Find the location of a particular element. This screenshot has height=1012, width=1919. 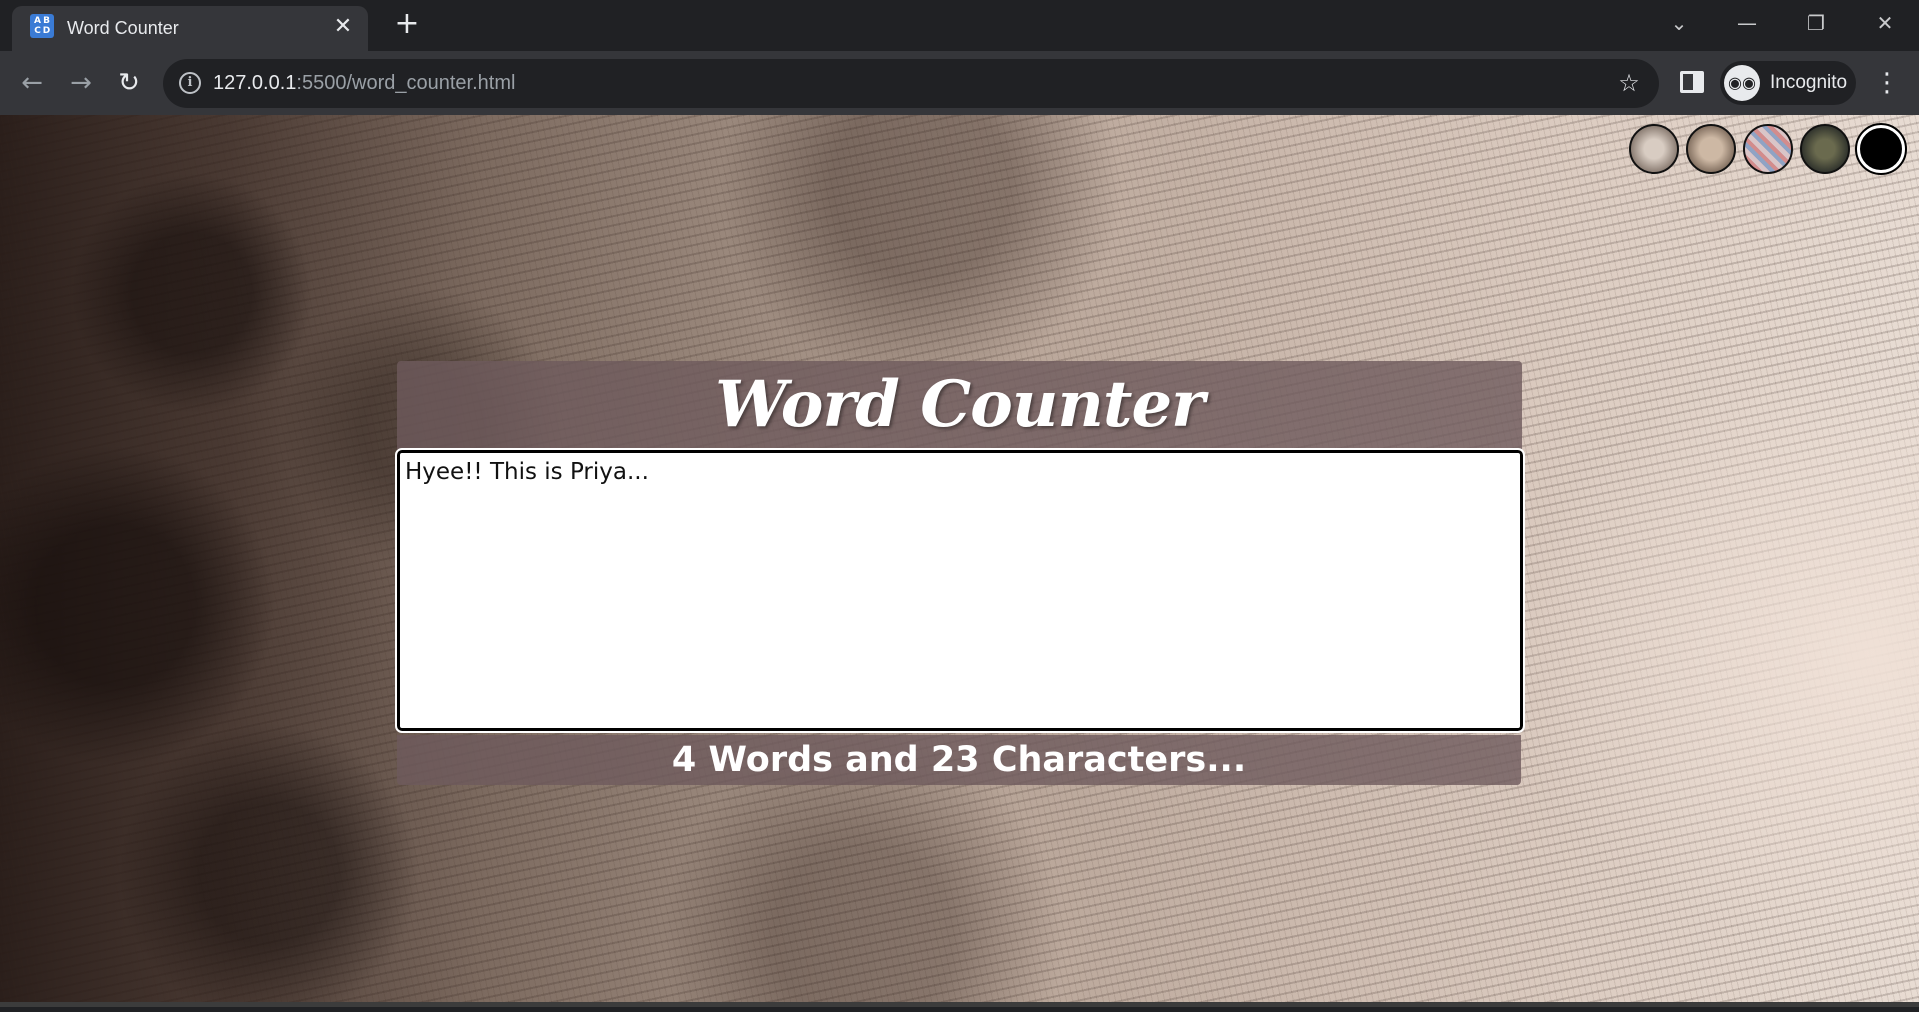

address-bar: i 127.0.0.1:5500/word_counter.html ☆ is located at coordinates (911, 83).